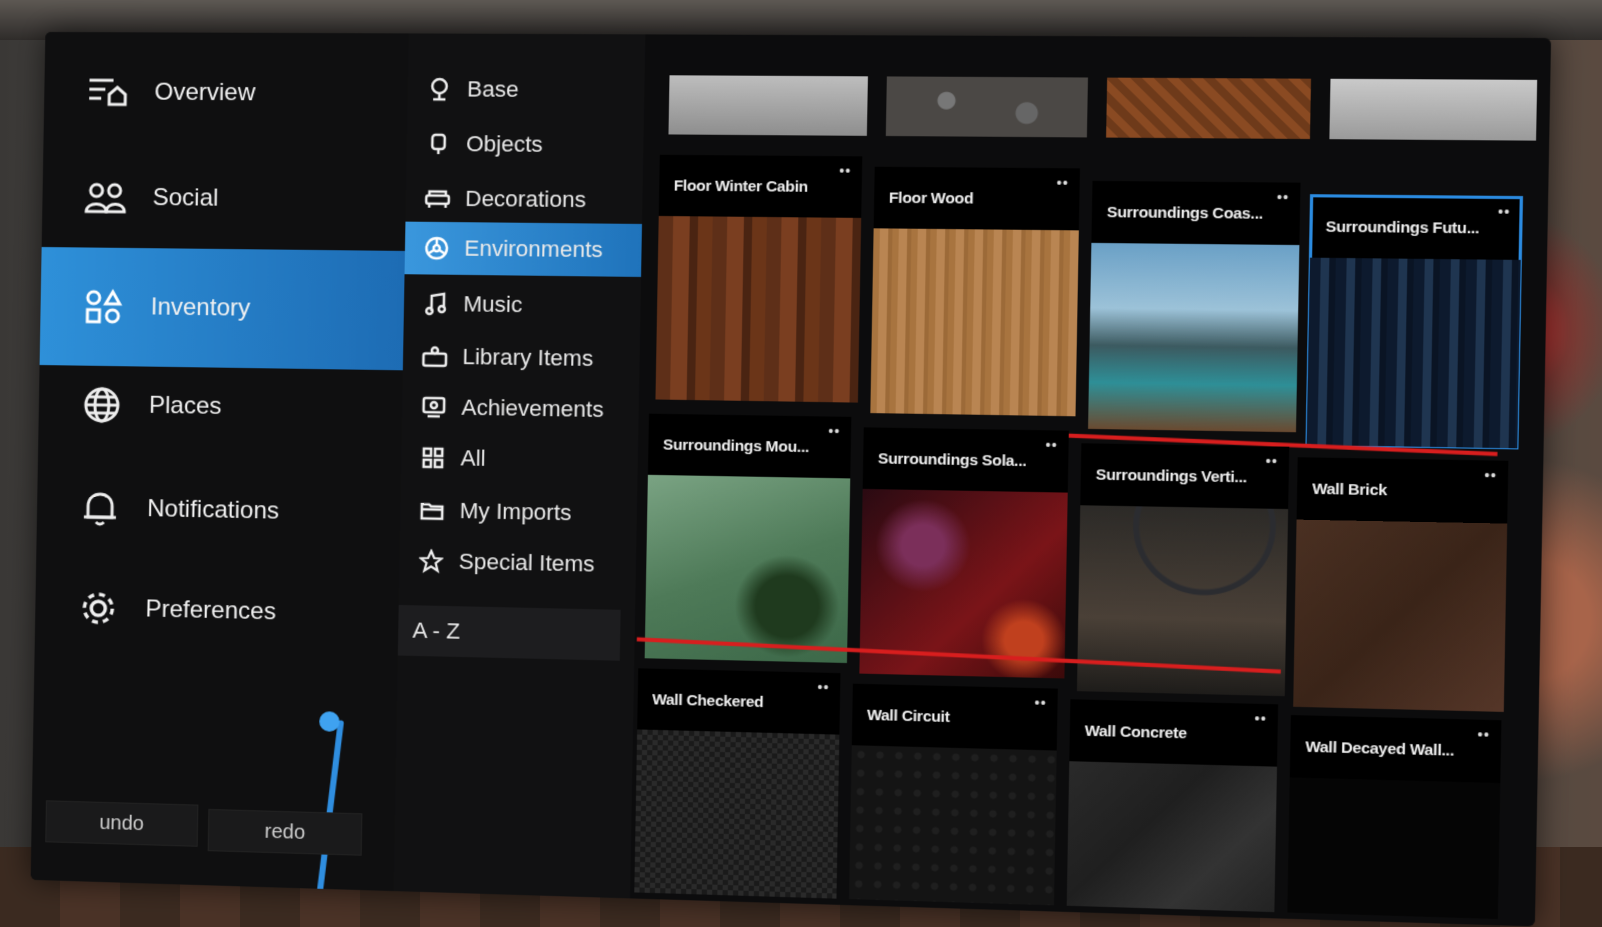  Describe the element at coordinates (435, 304) in the screenshot. I see `music-icon` at that location.